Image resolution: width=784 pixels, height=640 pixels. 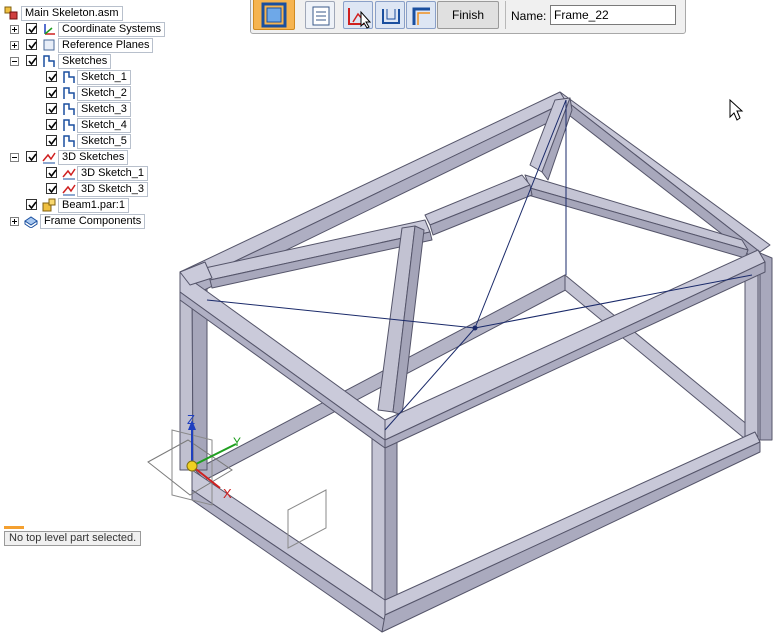 I want to click on frame-icon, so click(x=274, y=15).